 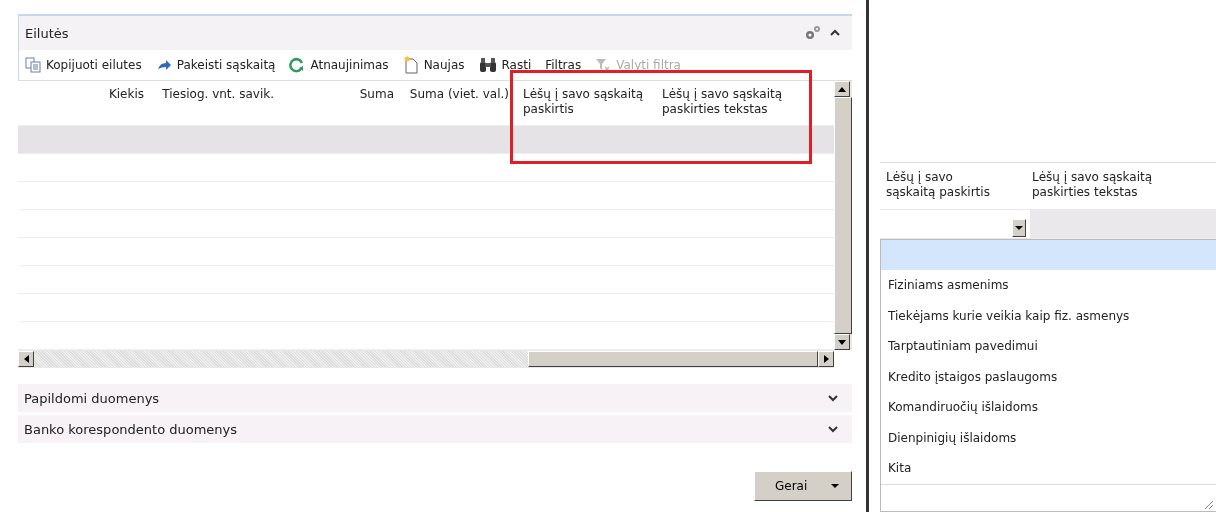 I want to click on column-header: Suma (viet. val.), so click(x=455, y=103).